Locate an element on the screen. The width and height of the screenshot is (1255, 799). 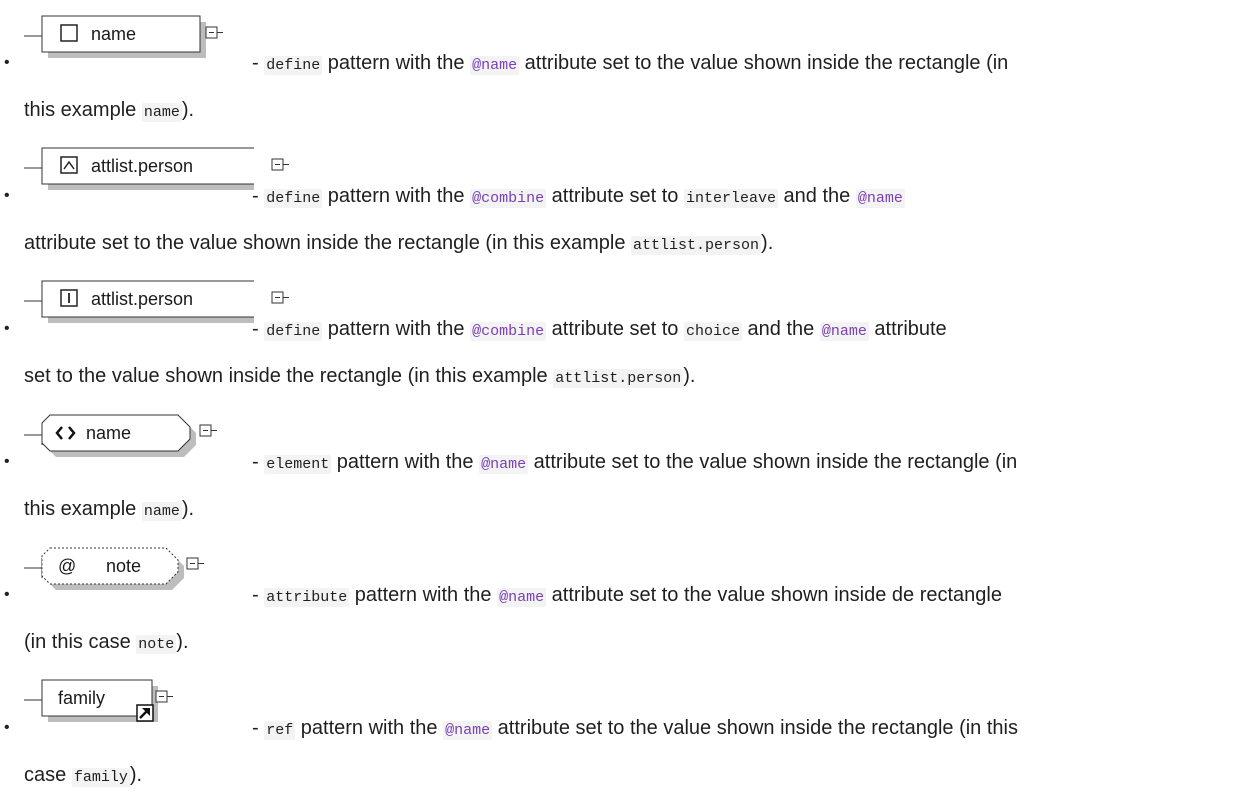
pattern-keyword: attribute is located at coordinates (307, 597).